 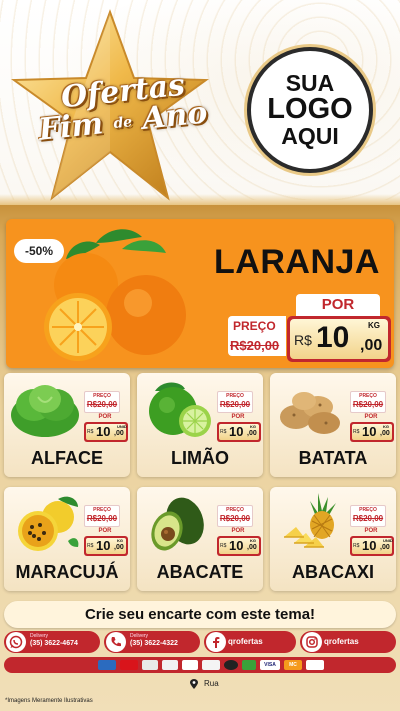 What do you see at coordinates (200, 665) in the screenshot?
I see `payment-methods-bar: VISA MC` at bounding box center [200, 665].